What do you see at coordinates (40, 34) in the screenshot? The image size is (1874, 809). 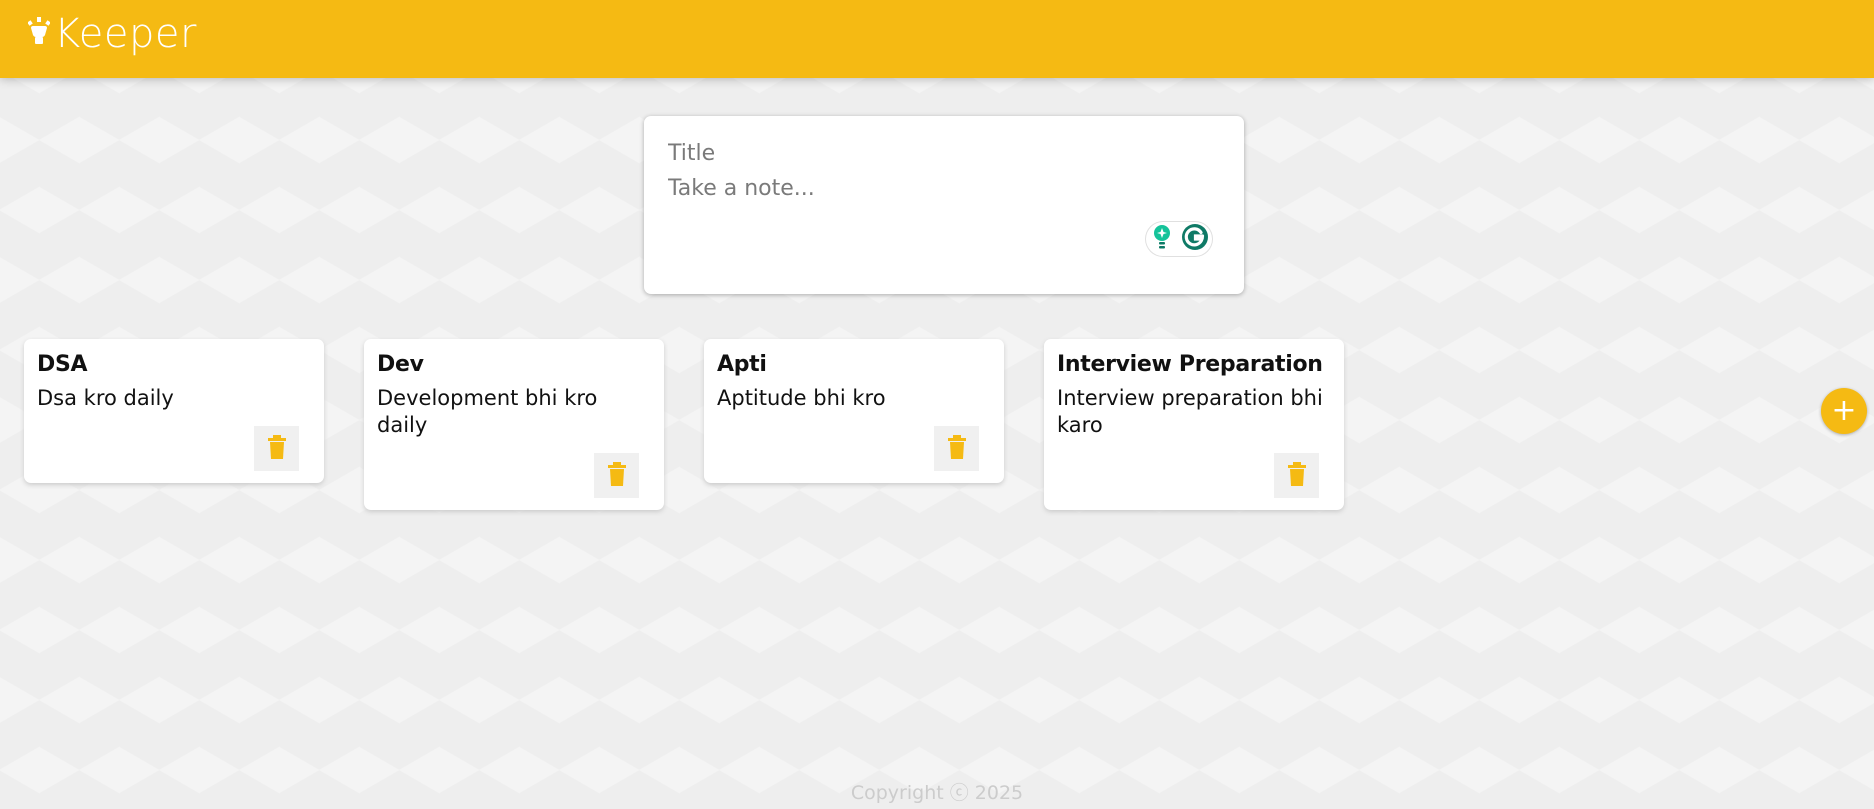 I see `lightbulb-icon` at bounding box center [40, 34].